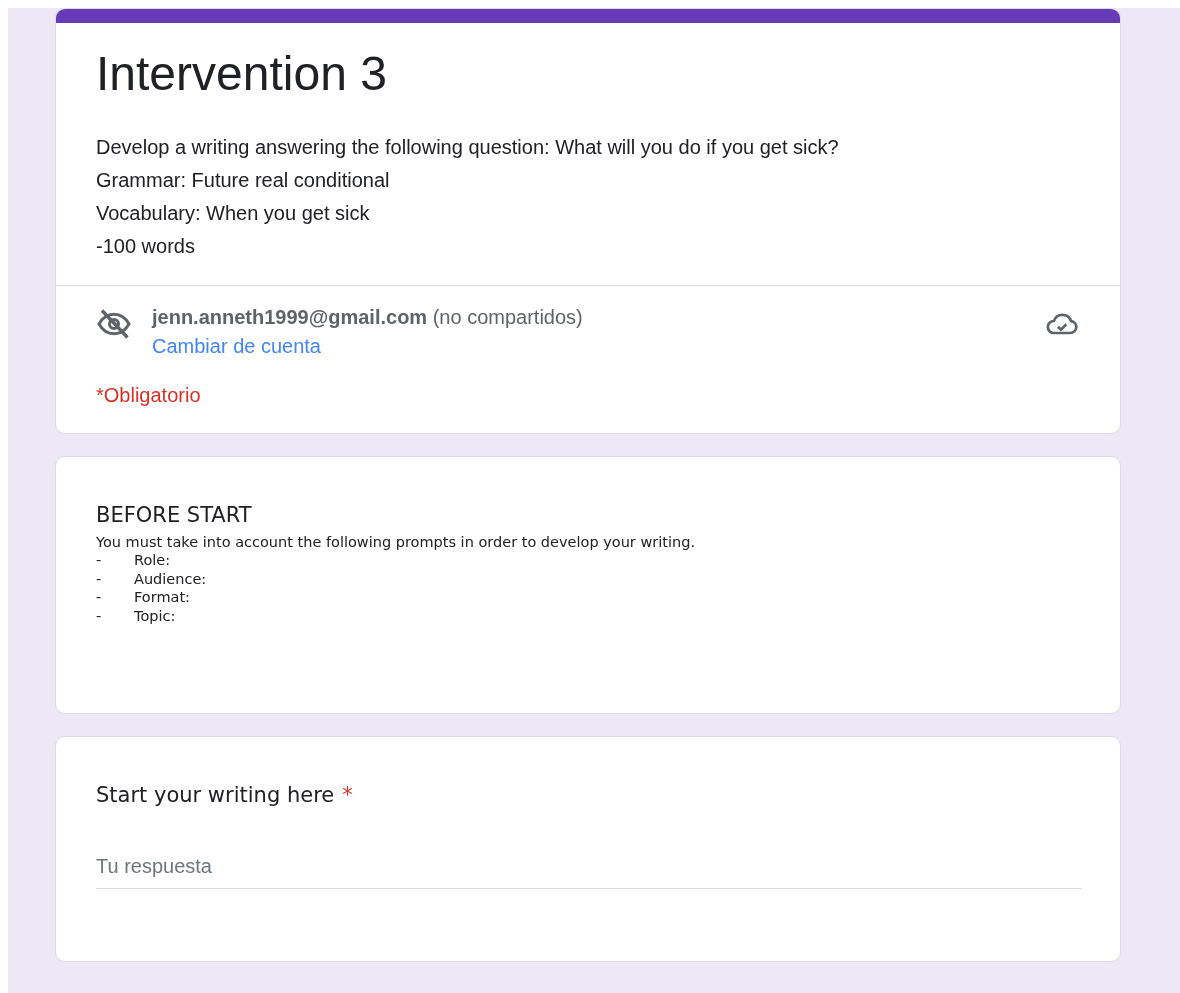 The width and height of the screenshot is (1180, 993). I want to click on answer-field: Tu respuesta, so click(589, 869).